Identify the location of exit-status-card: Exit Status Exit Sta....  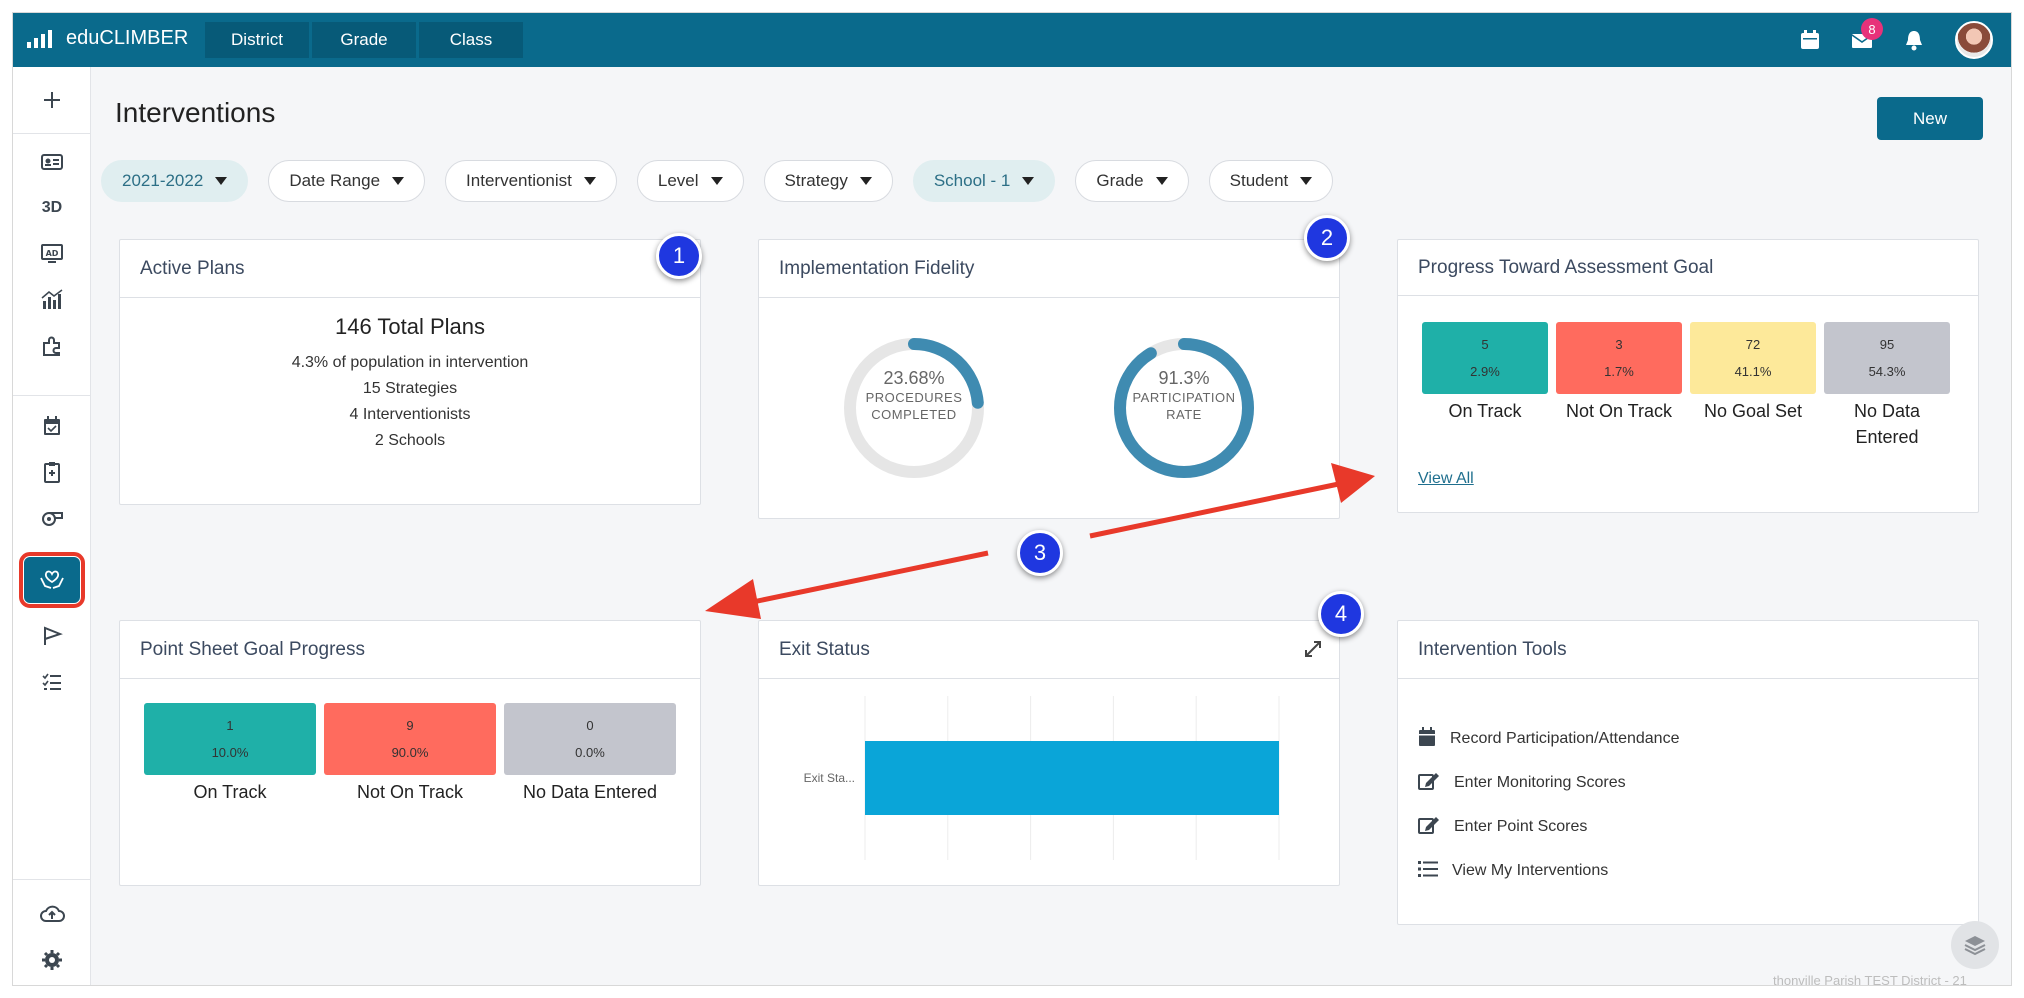
(1049, 753).